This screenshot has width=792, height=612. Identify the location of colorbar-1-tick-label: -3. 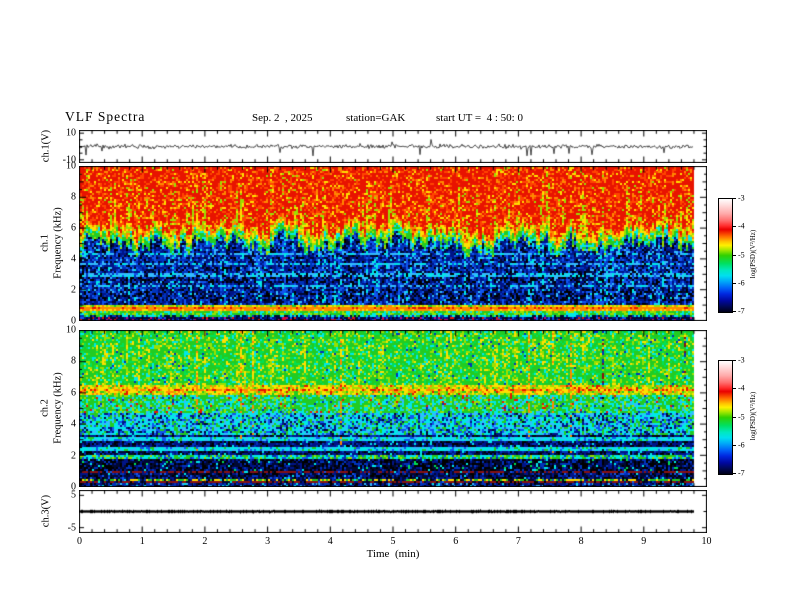
(741, 198).